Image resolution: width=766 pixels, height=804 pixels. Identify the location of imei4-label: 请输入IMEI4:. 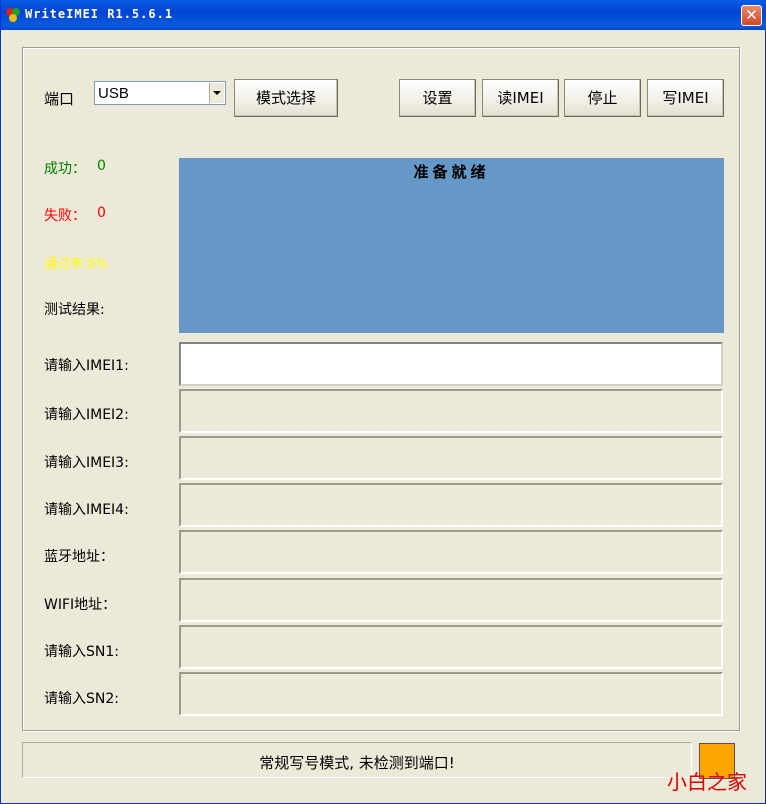
(86, 510).